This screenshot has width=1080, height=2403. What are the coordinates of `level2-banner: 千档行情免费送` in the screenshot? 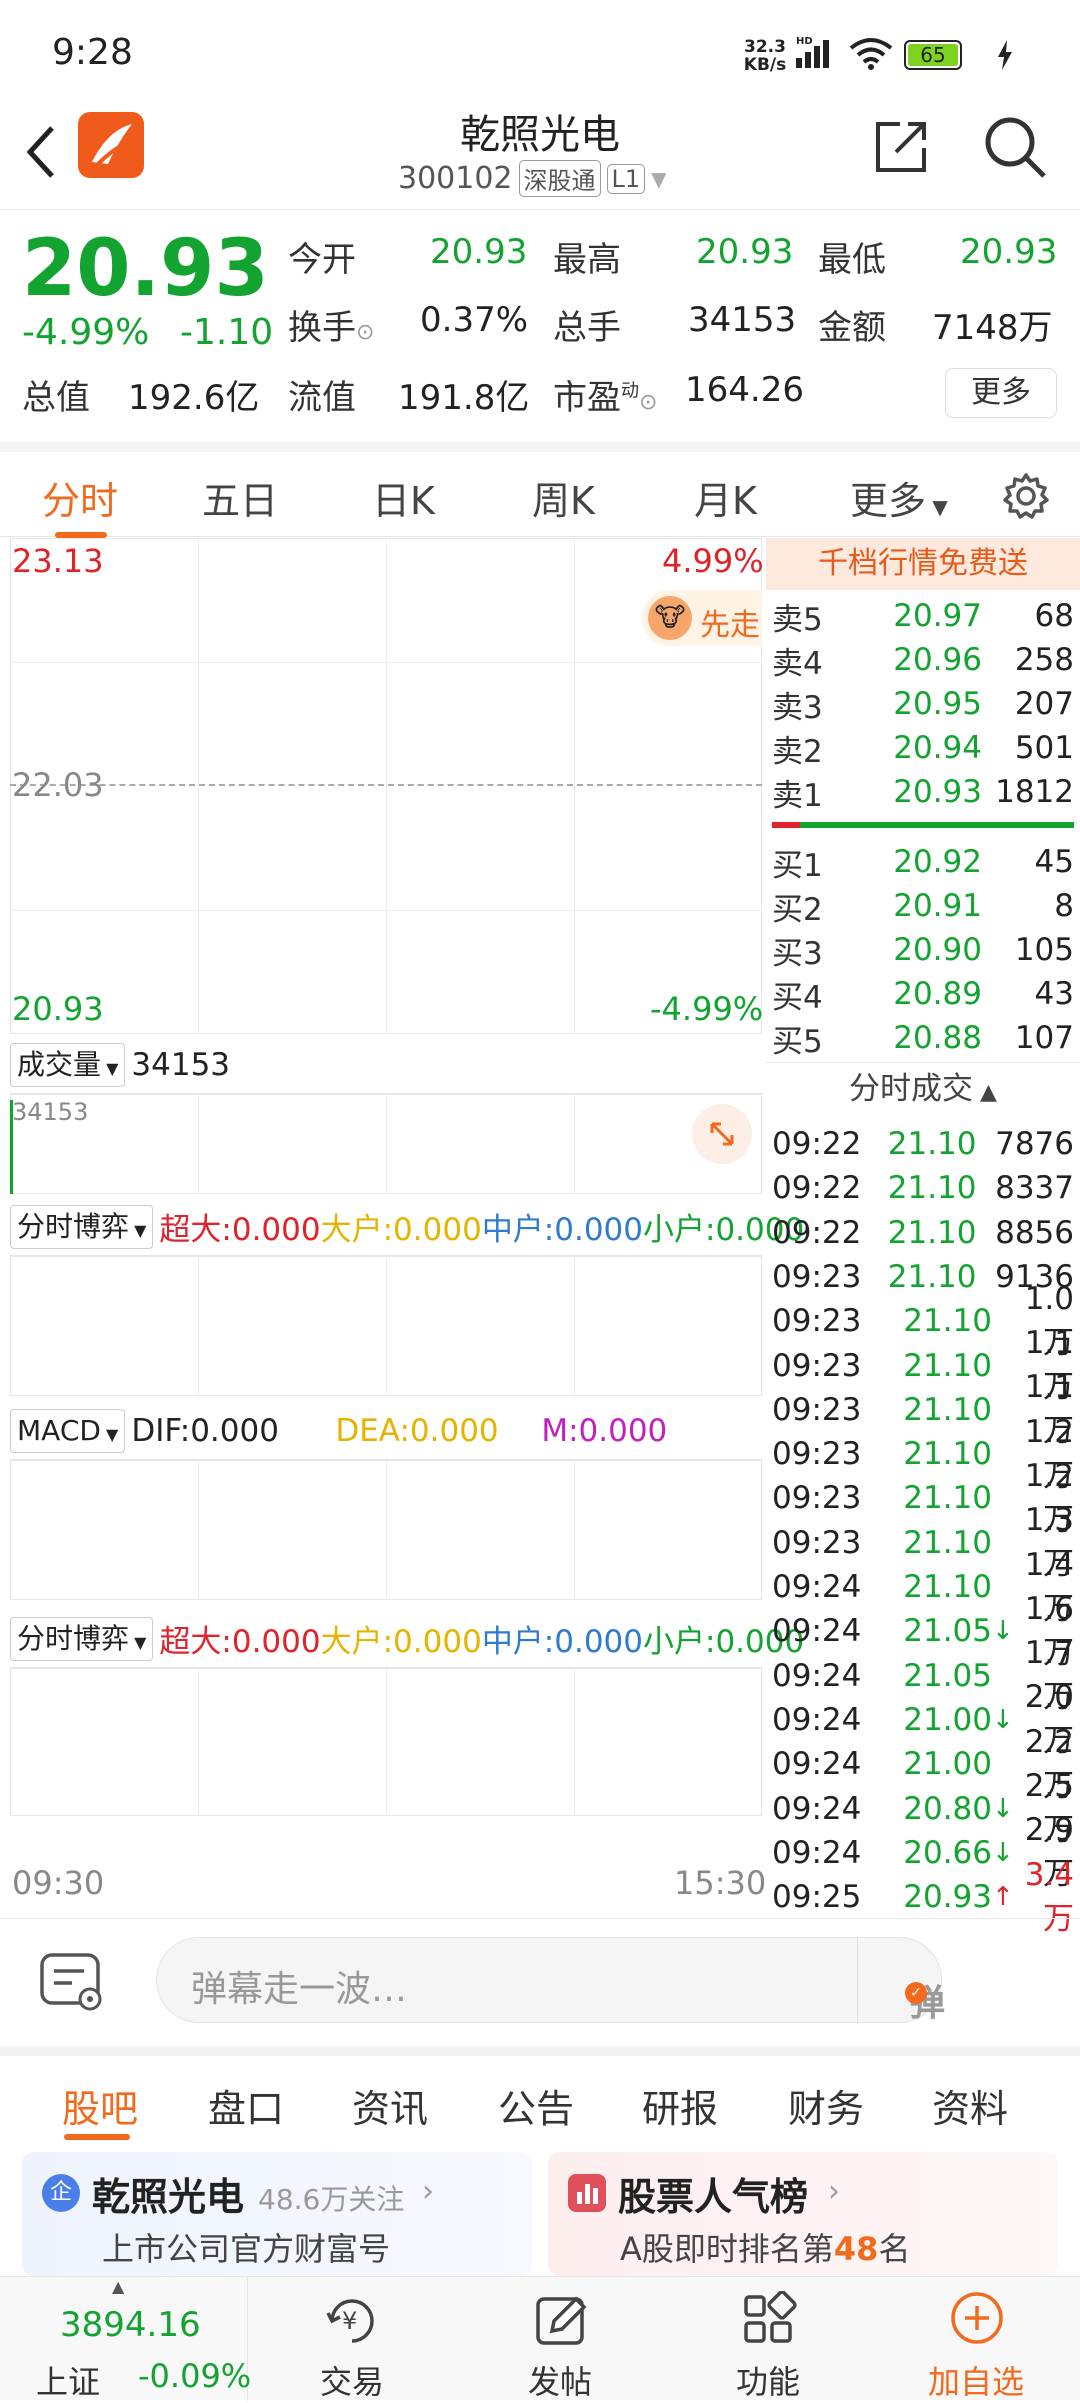 It's located at (923, 564).